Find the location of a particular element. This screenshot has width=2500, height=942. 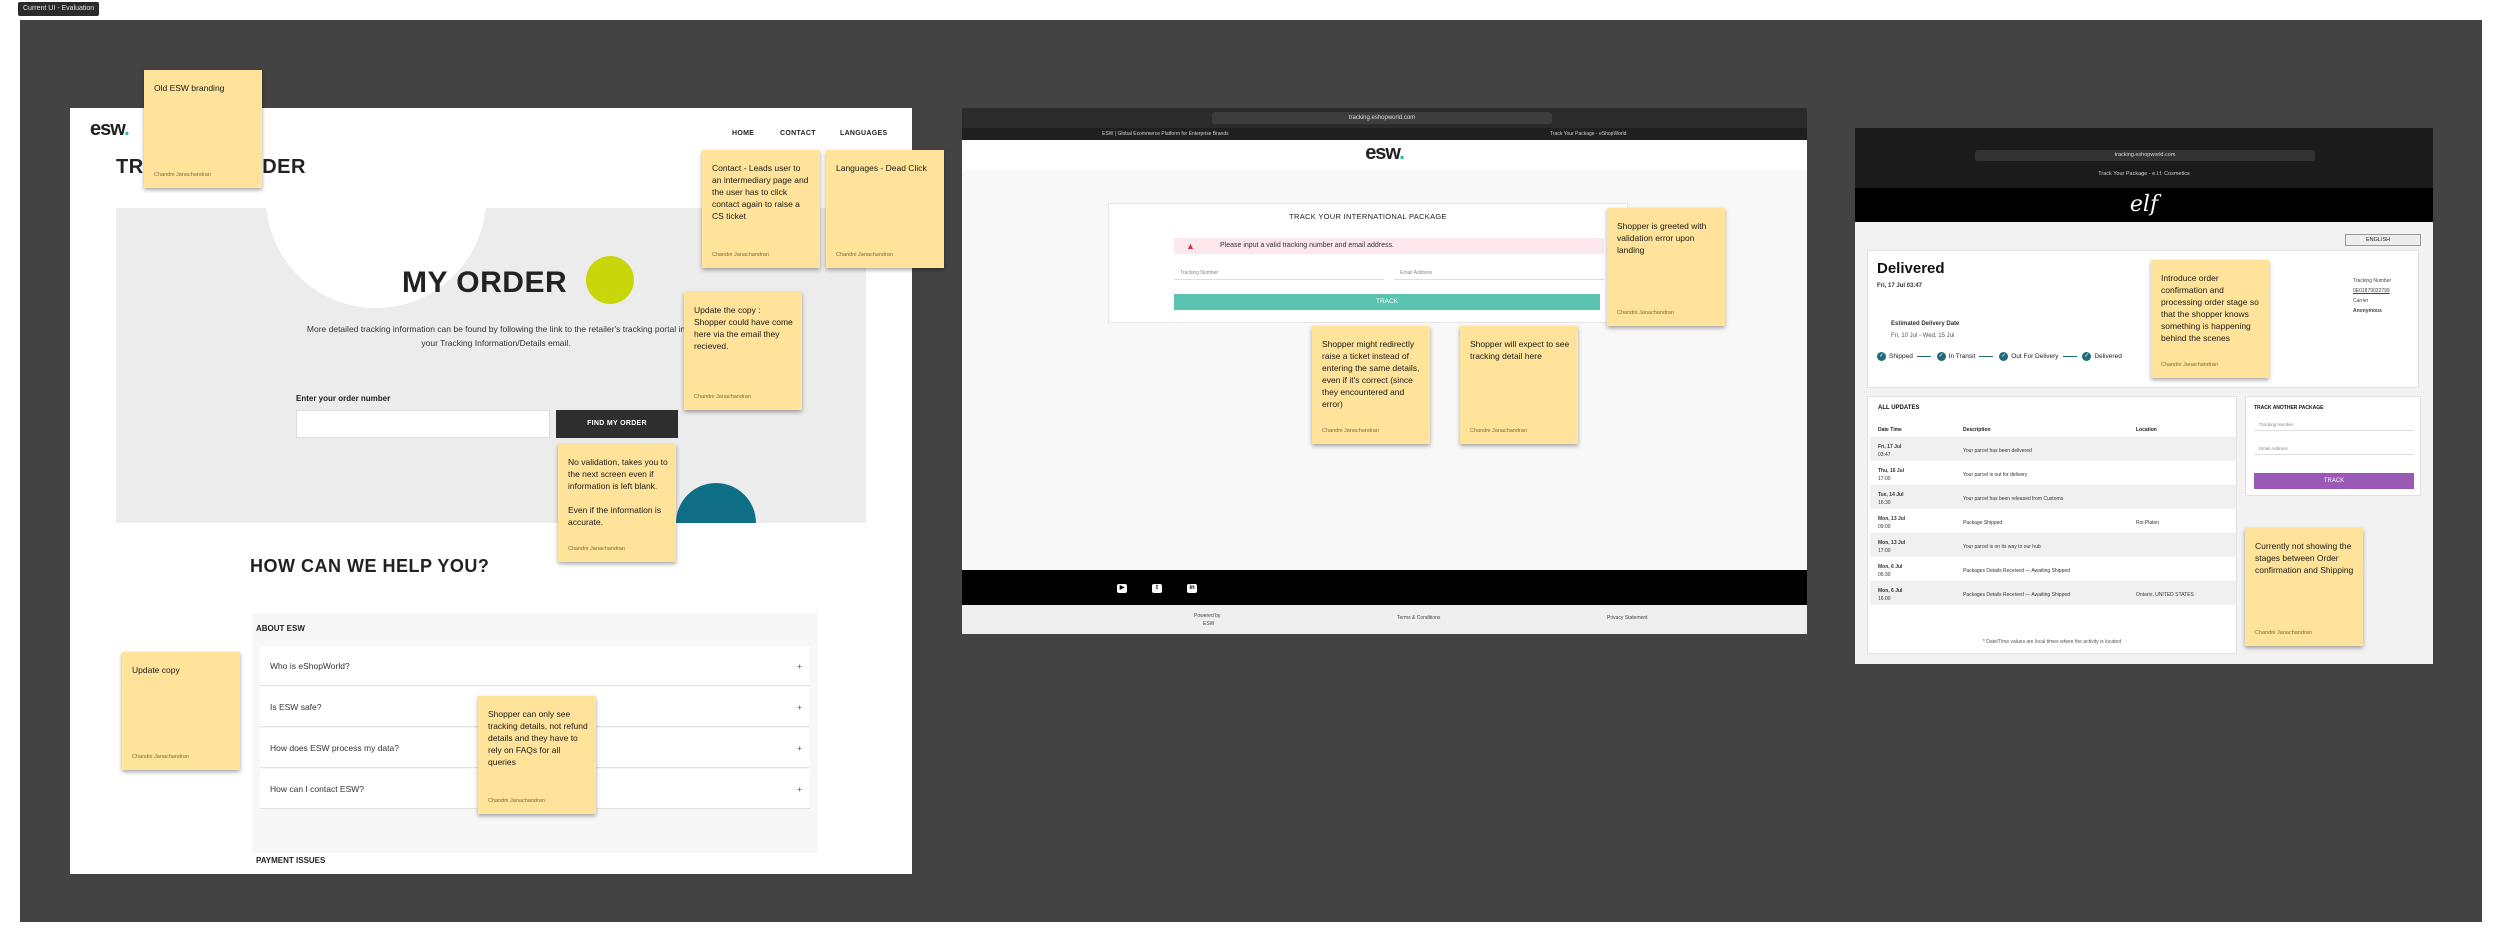

sticky-note: Update copy Chandni Janachandran is located at coordinates (181, 711).